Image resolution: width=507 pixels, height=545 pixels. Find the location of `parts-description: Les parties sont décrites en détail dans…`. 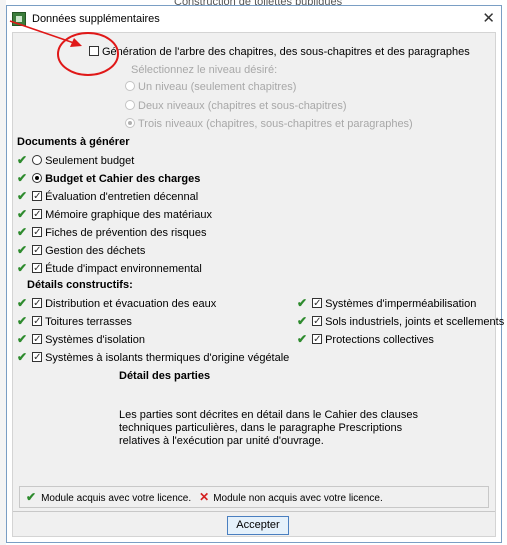

parts-description: Les parties sont décrites en détail dans… is located at coordinates (269, 428).